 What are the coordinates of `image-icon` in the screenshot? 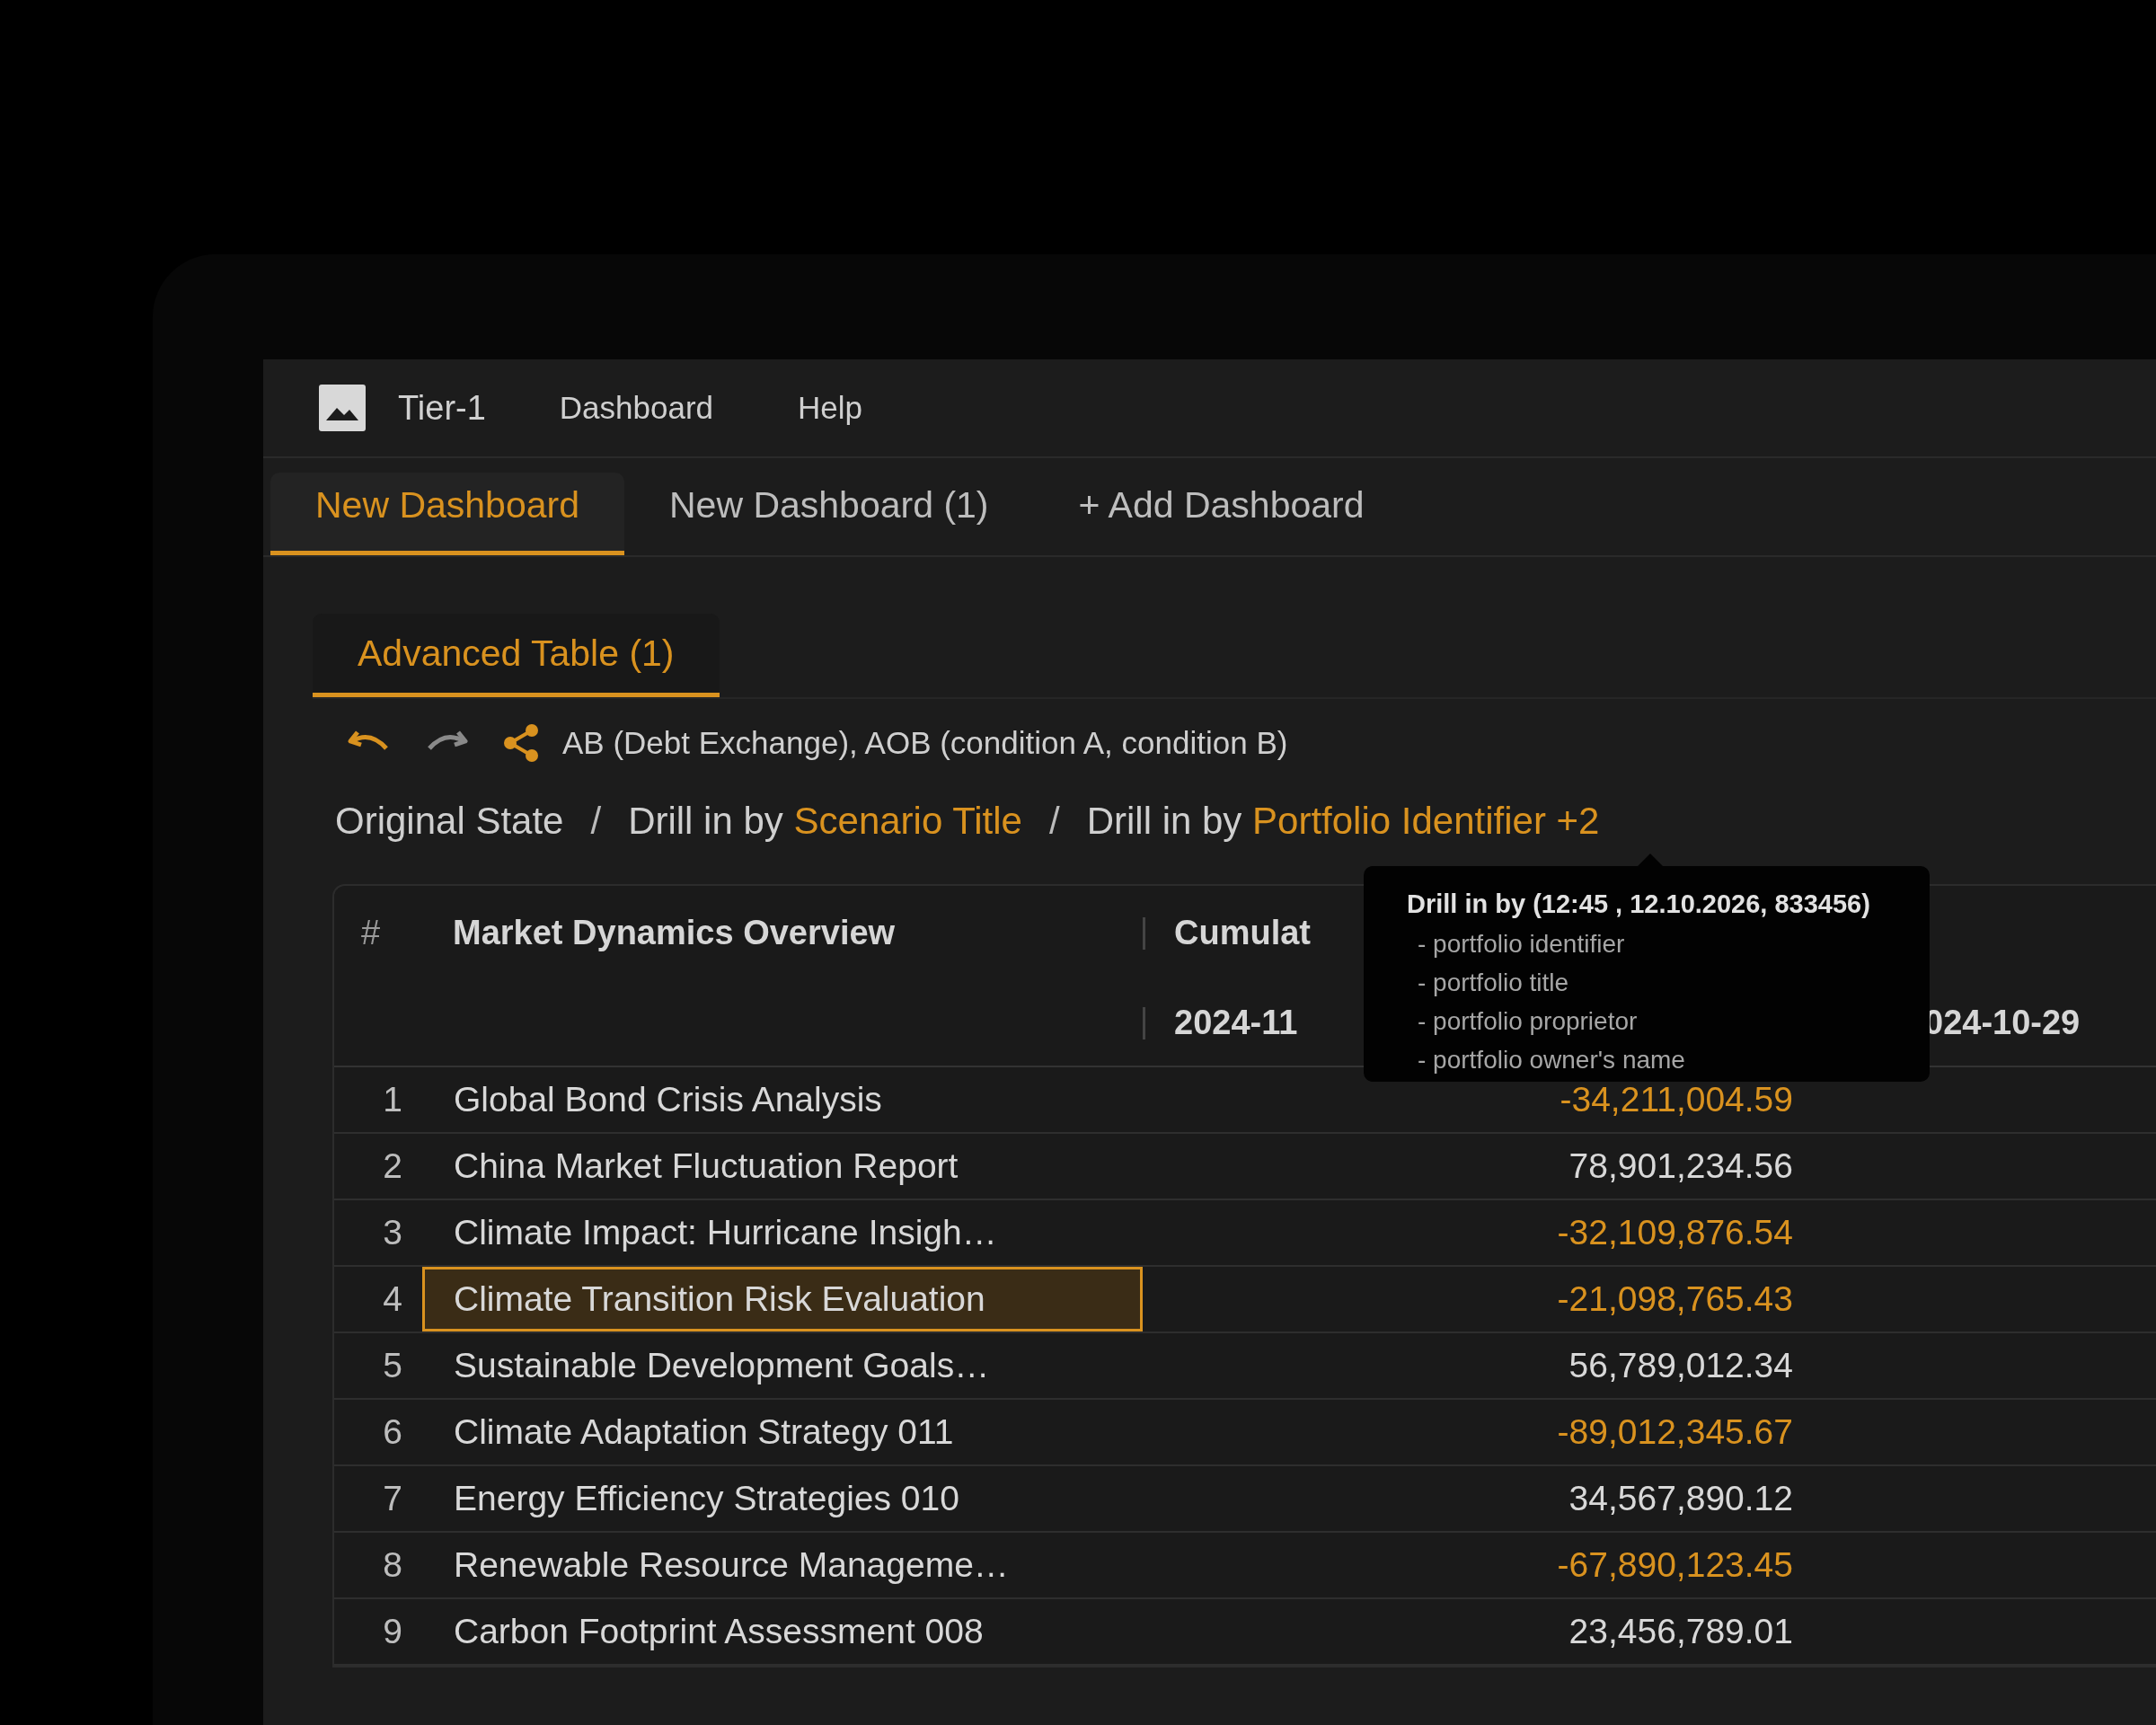 It's located at (342, 408).